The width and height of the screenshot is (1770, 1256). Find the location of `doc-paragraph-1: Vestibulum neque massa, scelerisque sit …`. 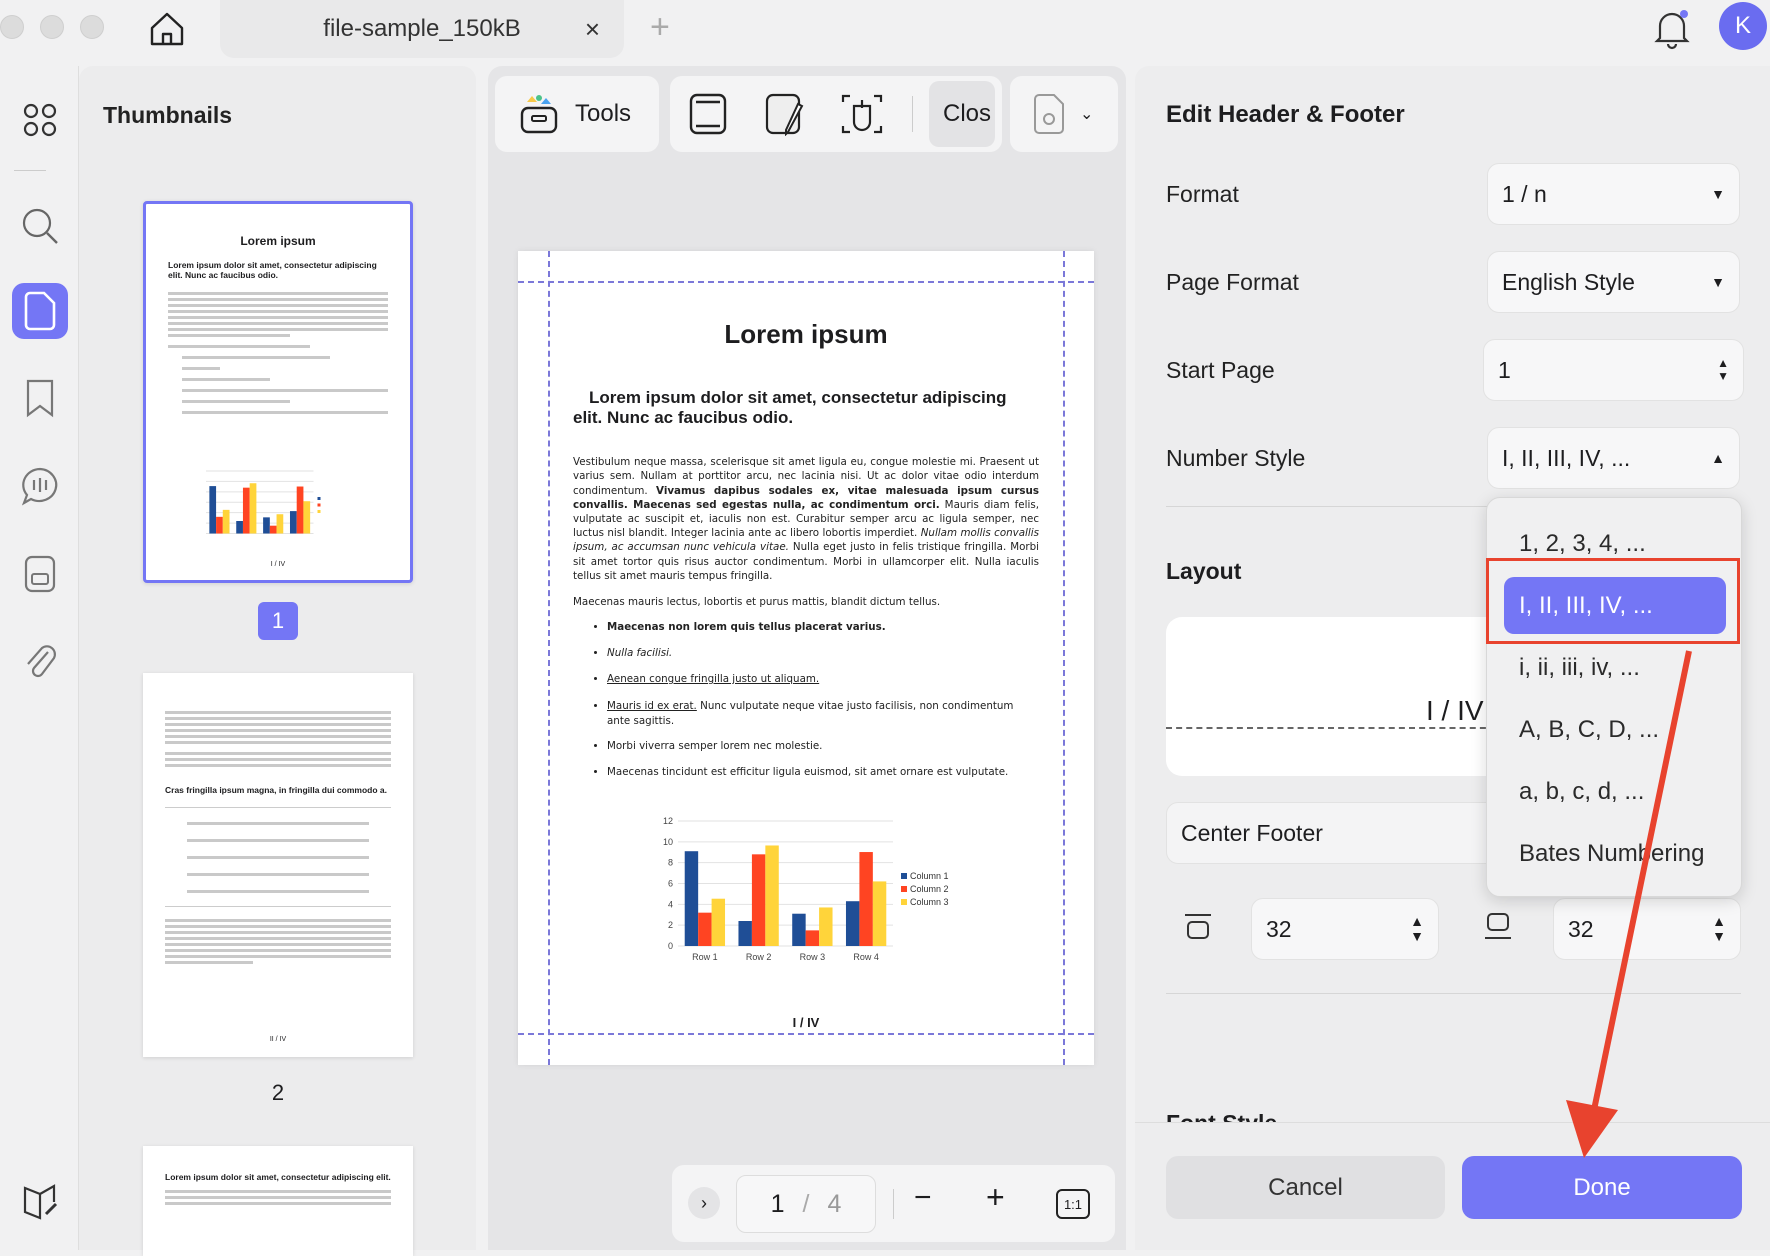

doc-paragraph-1: Vestibulum neque massa, scelerisque sit … is located at coordinates (806, 519).